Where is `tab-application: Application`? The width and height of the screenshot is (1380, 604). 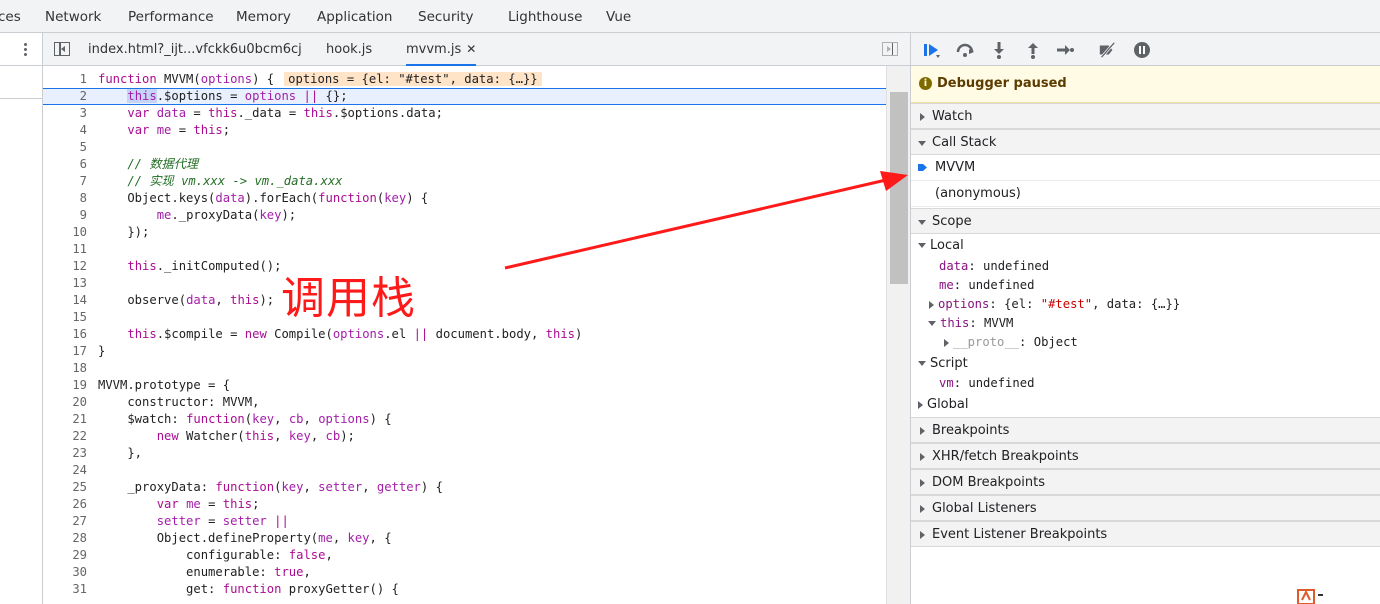 tab-application: Application is located at coordinates (354, 17).